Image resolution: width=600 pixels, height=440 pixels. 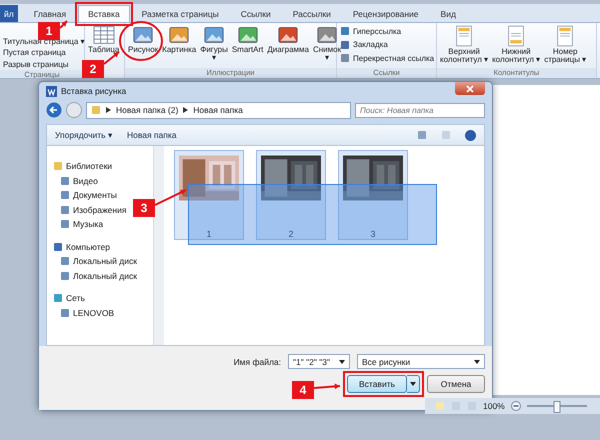 I want to click on nav-item: Компьютер, so click(x=81, y=246).